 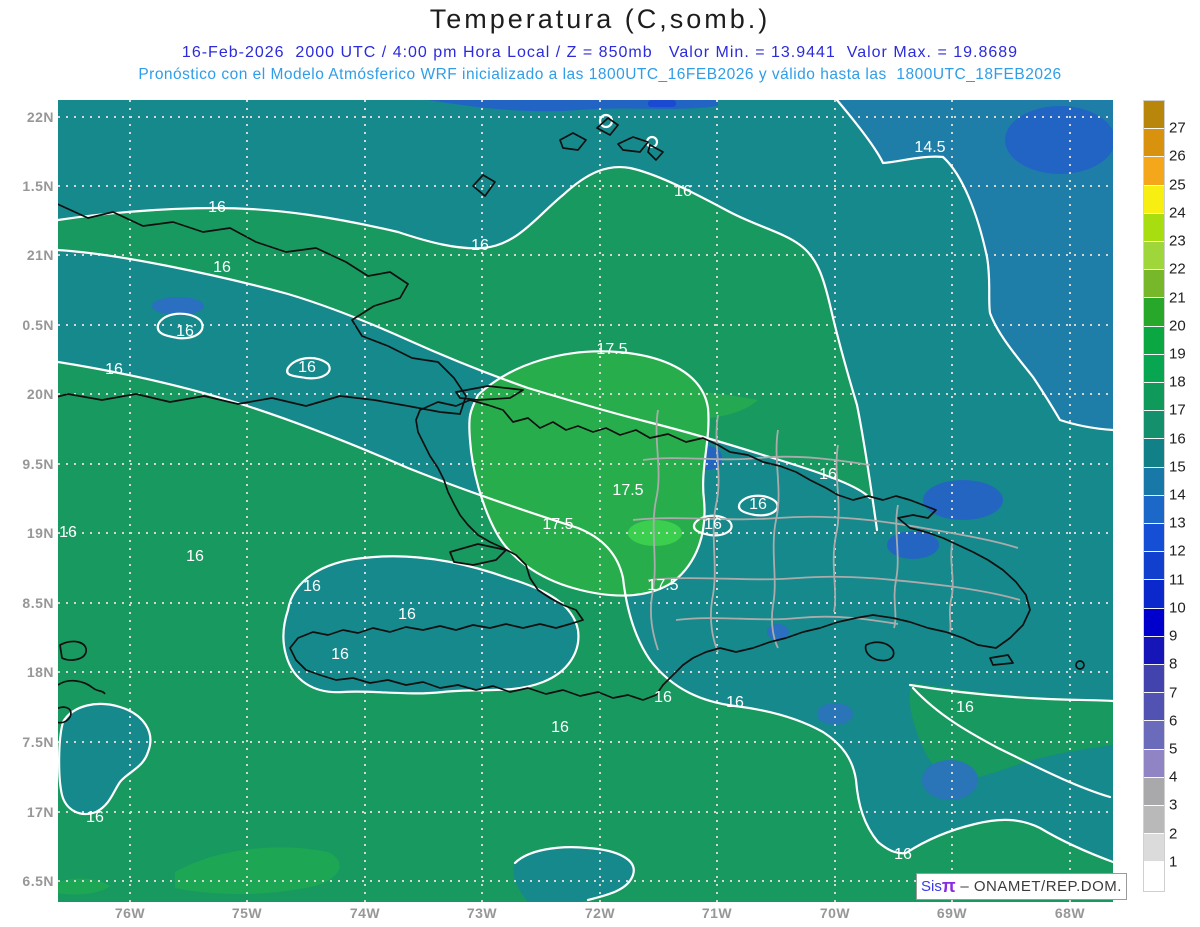 What do you see at coordinates (1177, 354) in the screenshot?
I see `colorbar-tick-label: 19` at bounding box center [1177, 354].